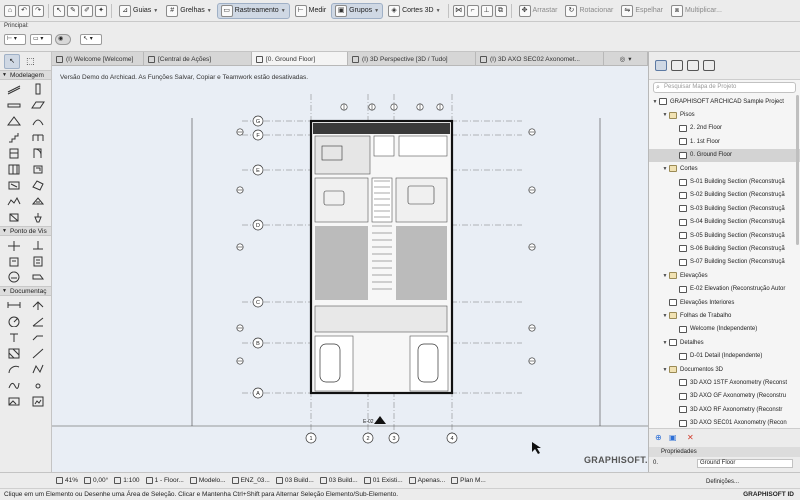  Describe the element at coordinates (14, 153) in the screenshot. I see `window-tool` at that location.